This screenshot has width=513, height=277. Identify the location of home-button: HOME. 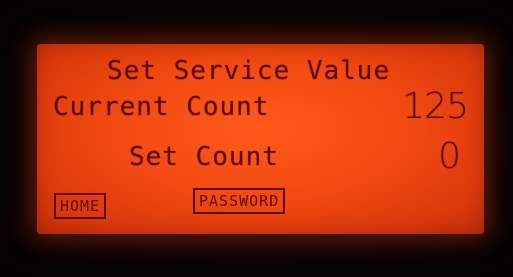
(80, 206).